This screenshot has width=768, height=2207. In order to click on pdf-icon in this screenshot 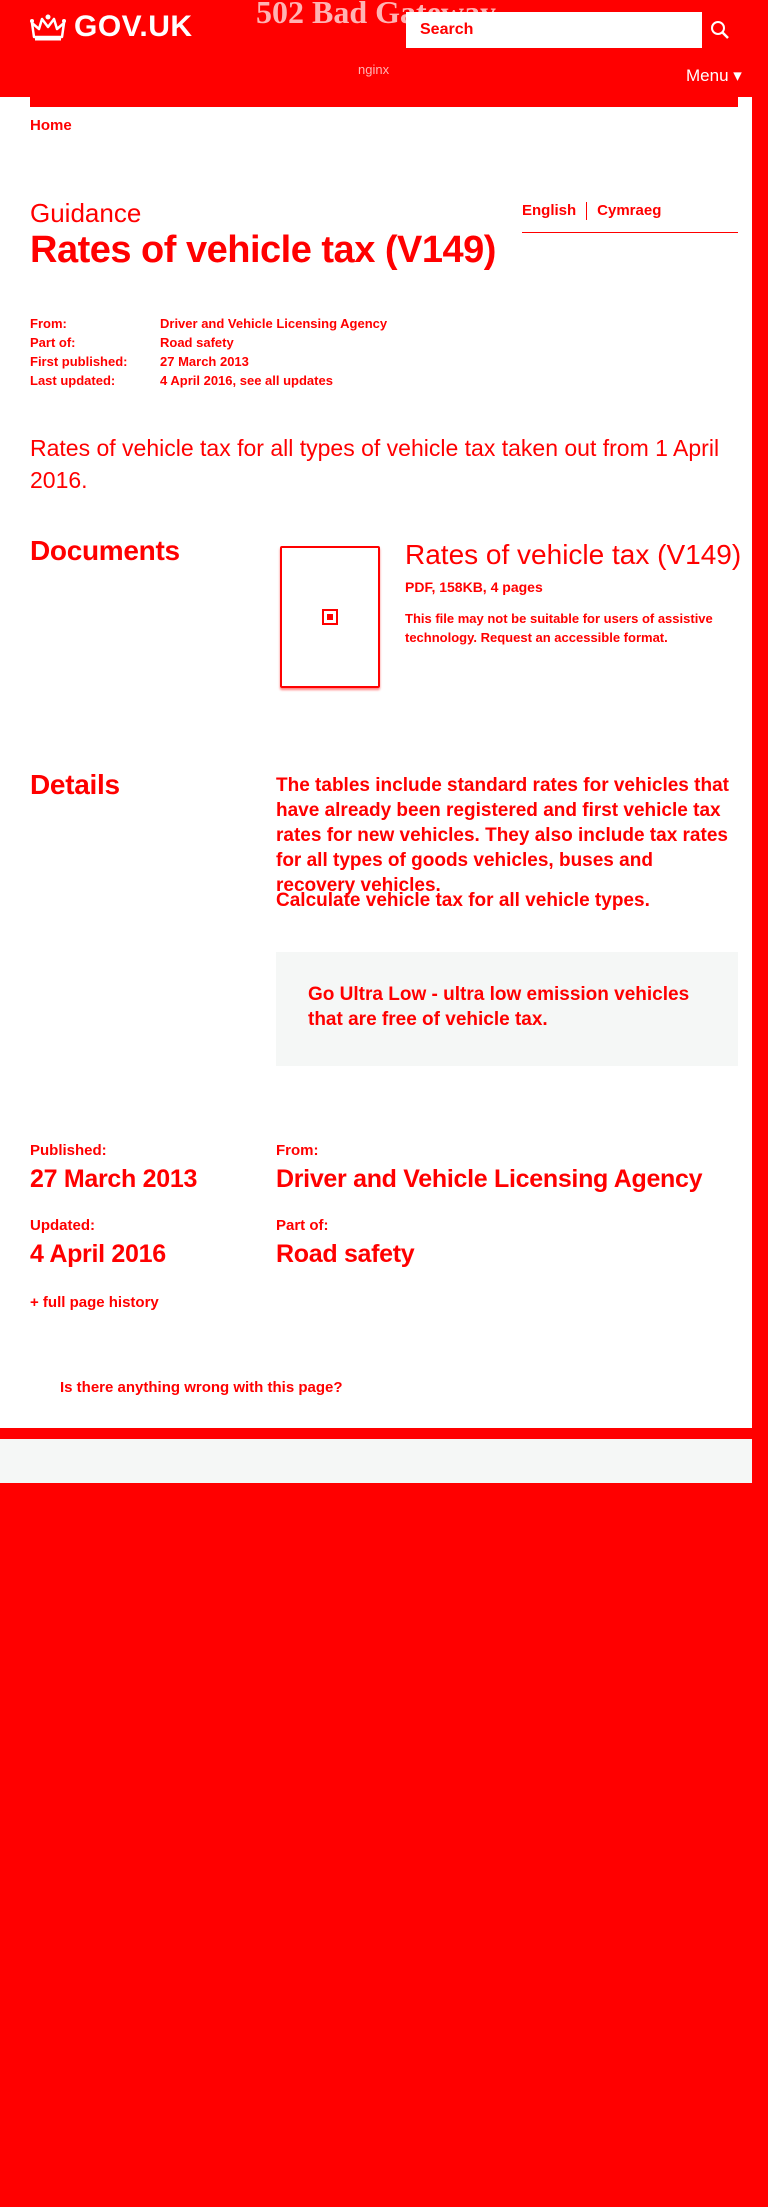, I will do `click(330, 617)`.